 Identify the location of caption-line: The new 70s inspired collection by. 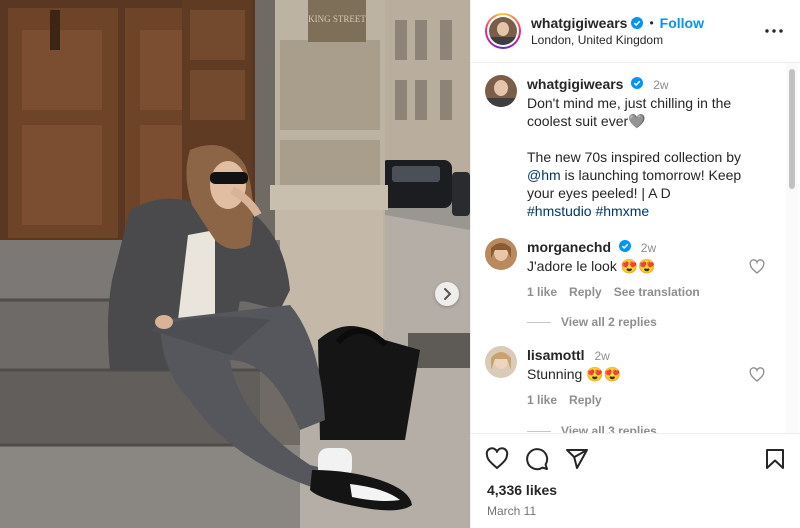
(634, 157).